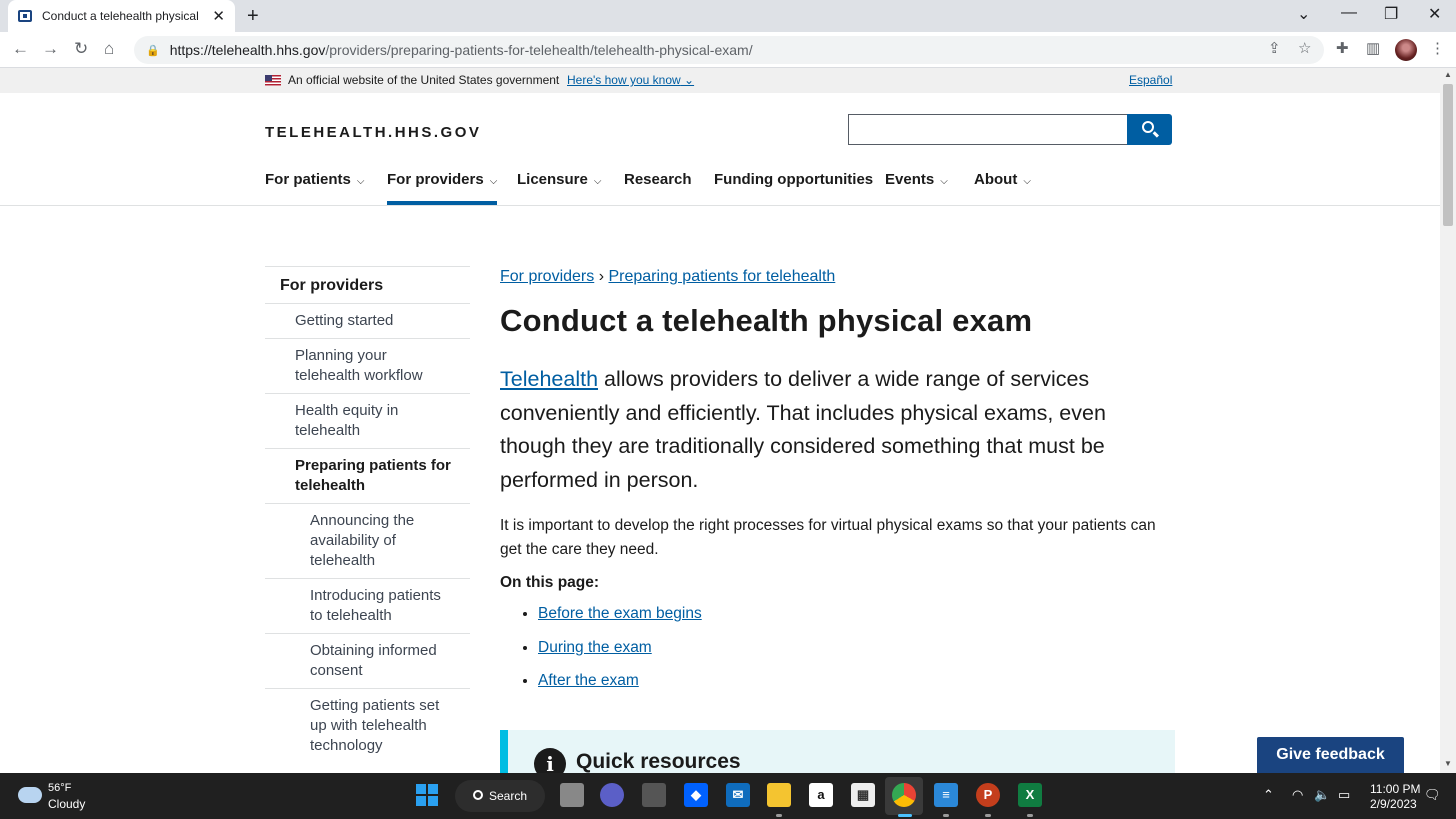 This screenshot has width=1456, height=819. What do you see at coordinates (1150, 80) in the screenshot?
I see `espanol-link: Español` at bounding box center [1150, 80].